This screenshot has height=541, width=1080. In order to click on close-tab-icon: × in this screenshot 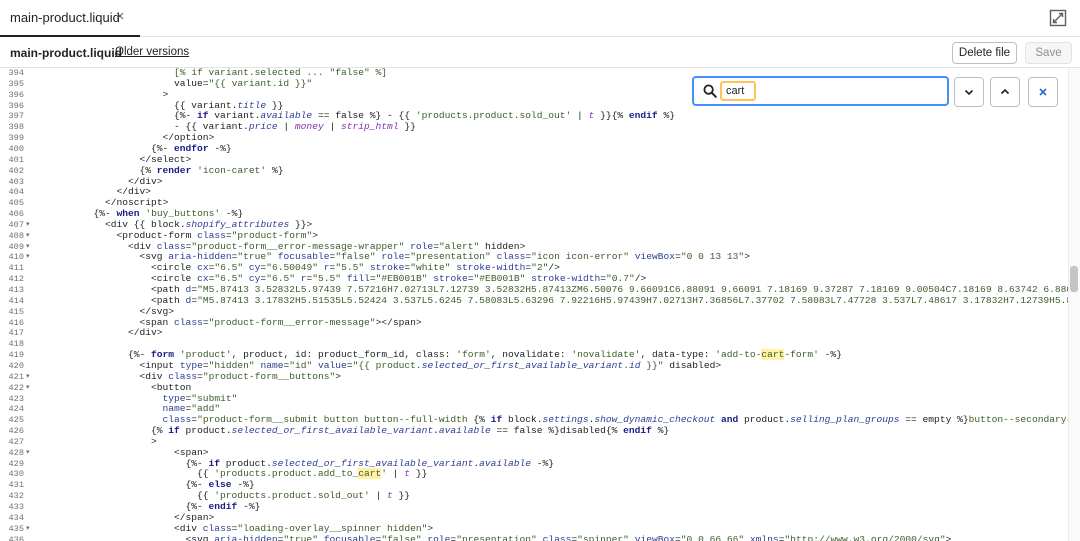, I will do `click(120, 17)`.